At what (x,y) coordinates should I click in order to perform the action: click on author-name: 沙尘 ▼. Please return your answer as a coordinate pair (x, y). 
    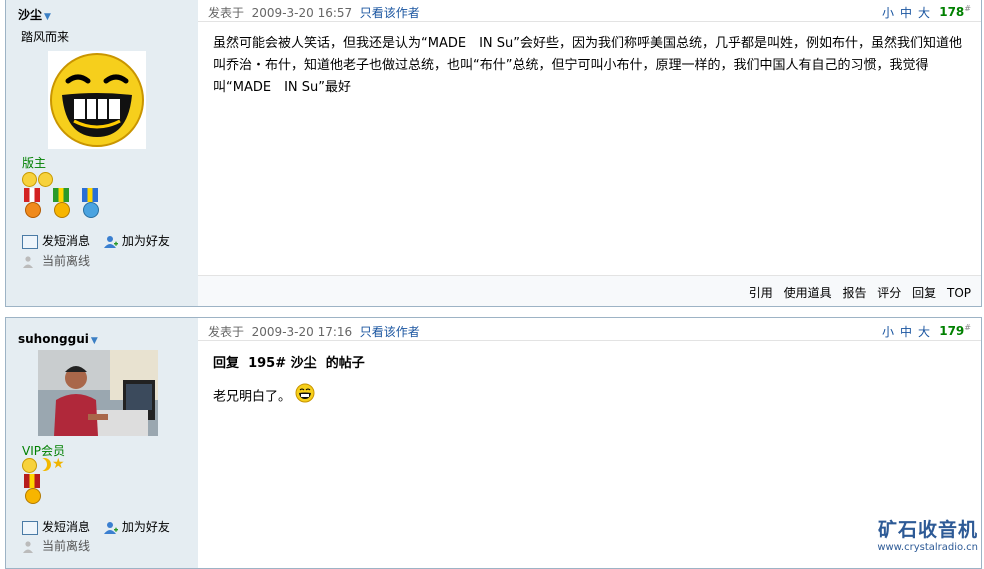
    Looking at the image, I should click on (34, 14).